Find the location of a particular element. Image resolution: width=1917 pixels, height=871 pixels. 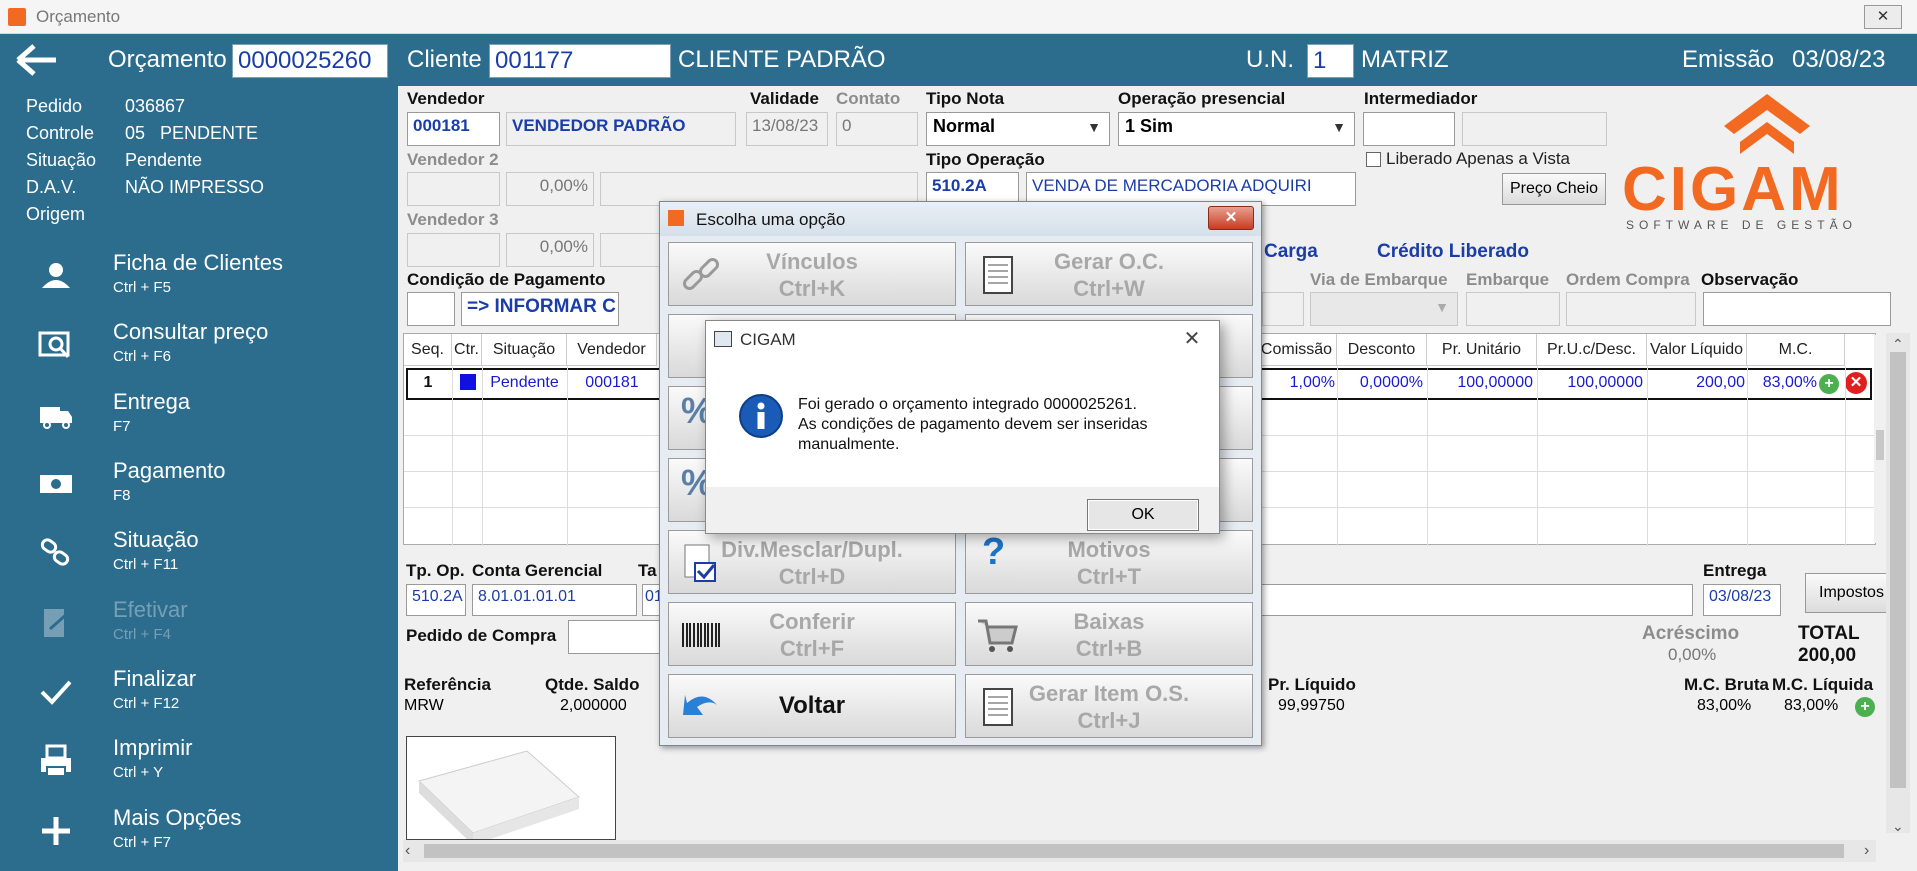

gerar-item-os-button: Gerar Item O.S. Ctrl+J is located at coordinates (1109, 706).